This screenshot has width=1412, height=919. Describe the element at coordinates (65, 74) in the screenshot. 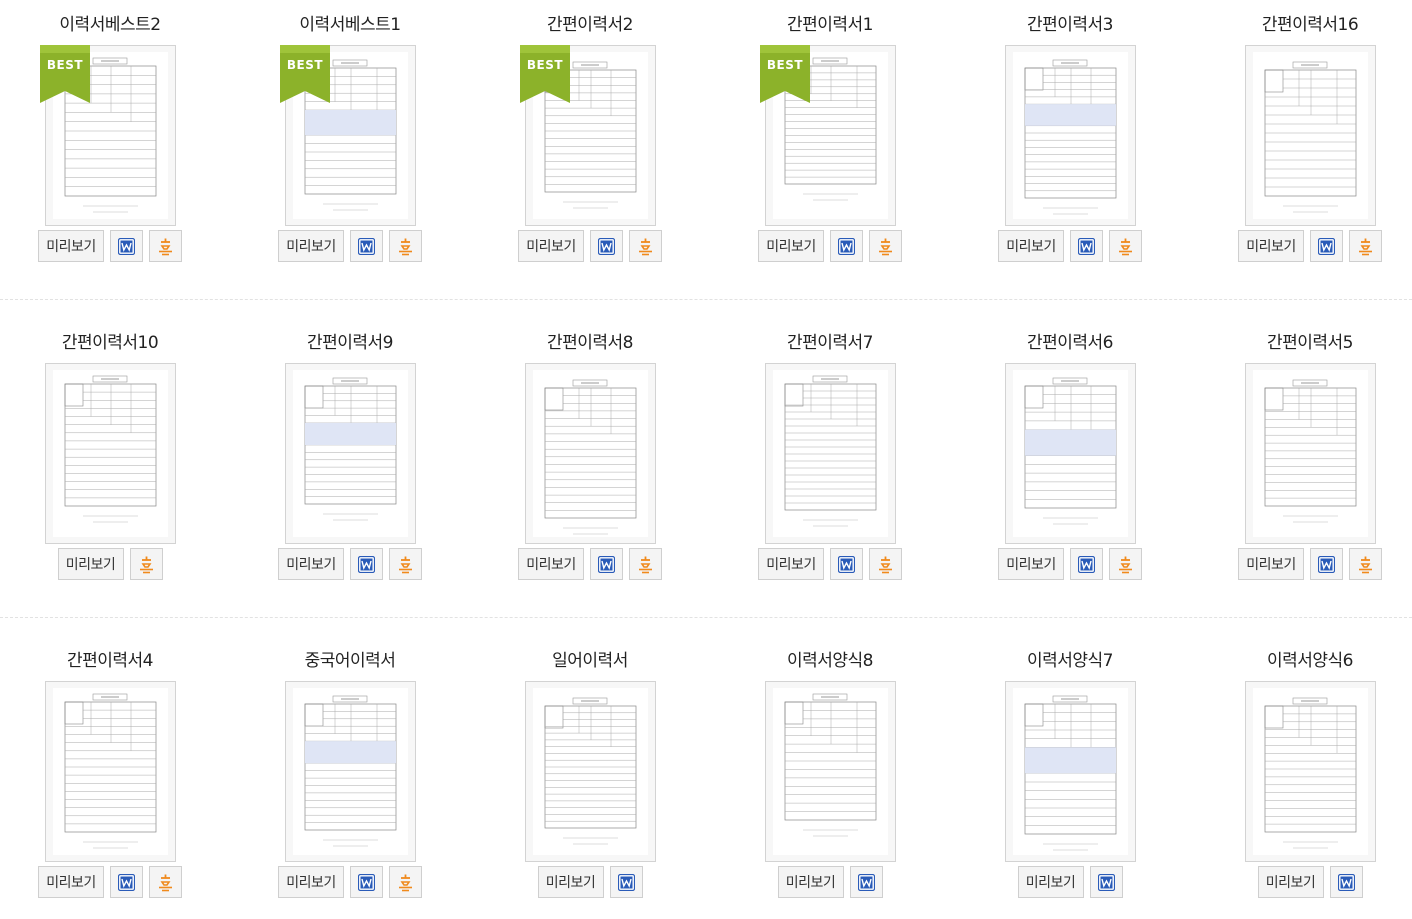

I see `best-badge: BEST` at that location.